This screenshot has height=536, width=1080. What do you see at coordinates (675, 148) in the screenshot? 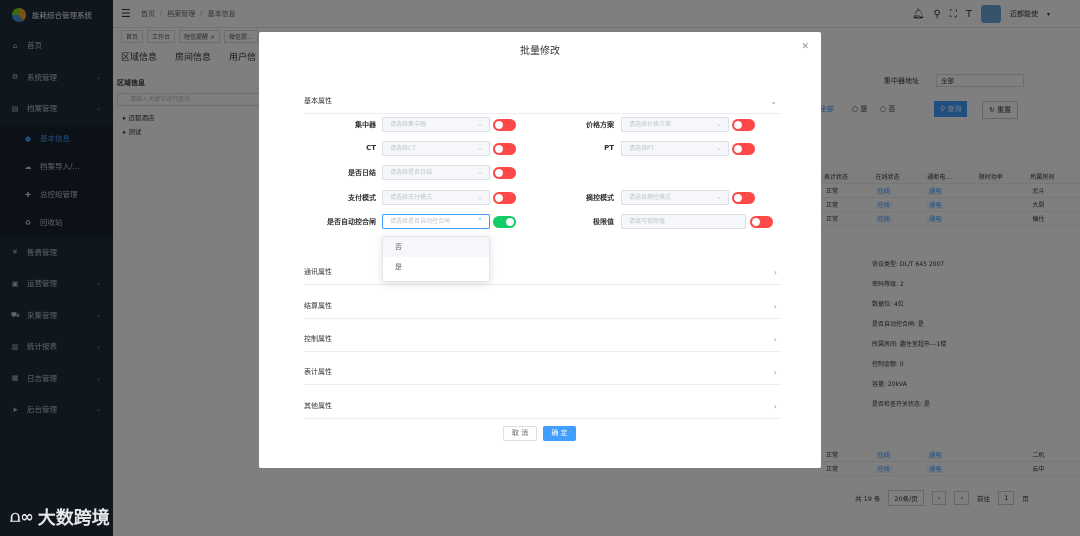
I see `pt-select: 请选择PT ⌄` at bounding box center [675, 148].